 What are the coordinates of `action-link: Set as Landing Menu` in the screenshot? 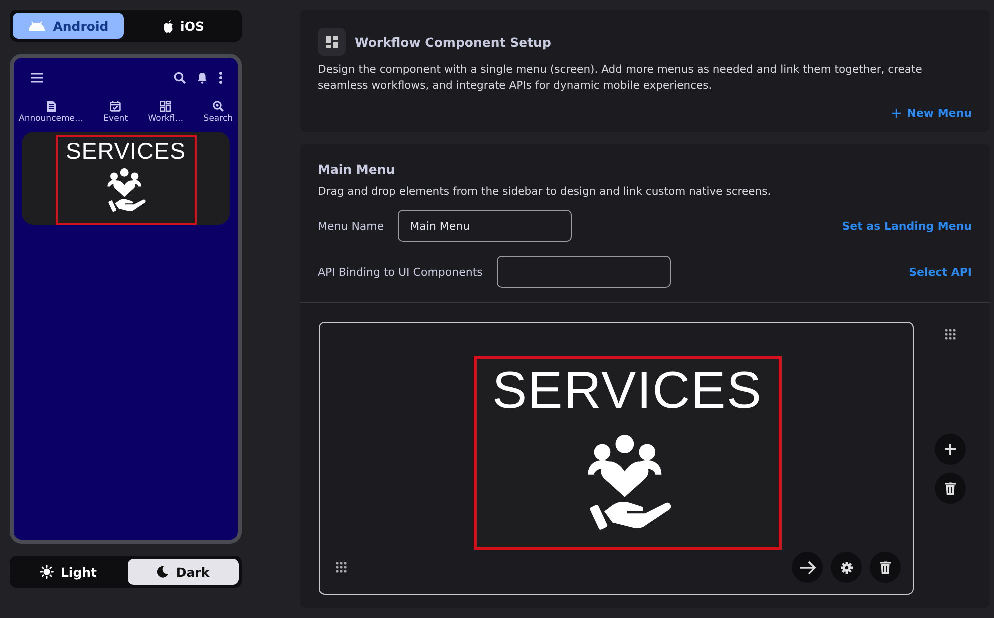 It's located at (907, 226).